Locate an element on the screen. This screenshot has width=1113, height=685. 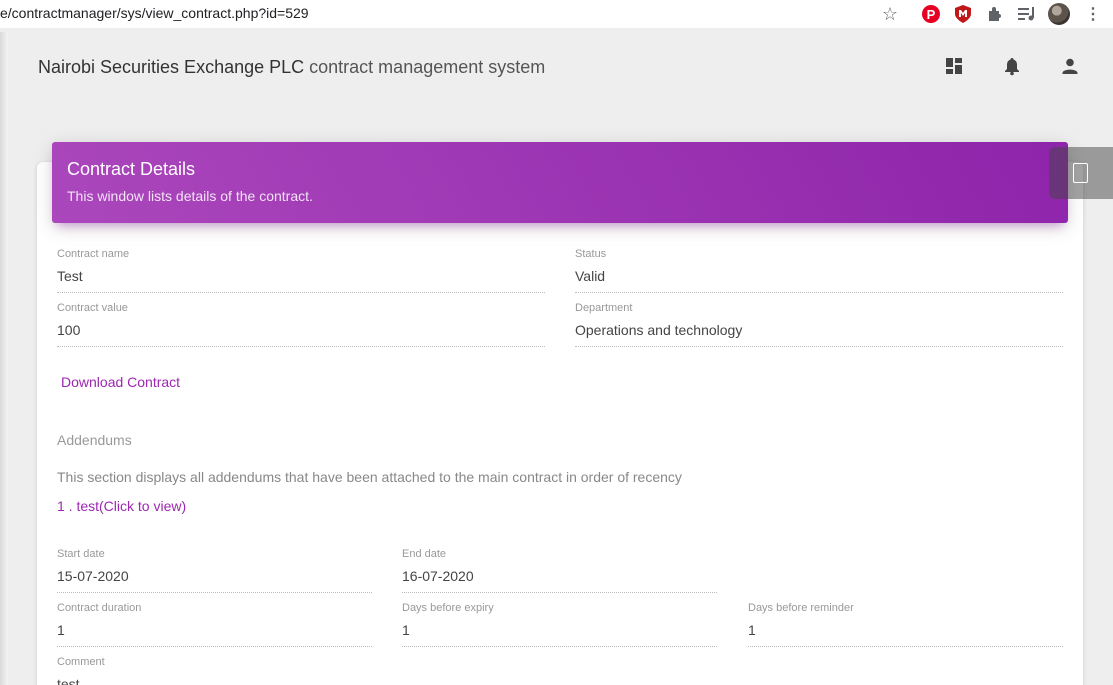
star-icon: ☆ is located at coordinates (890, 14).